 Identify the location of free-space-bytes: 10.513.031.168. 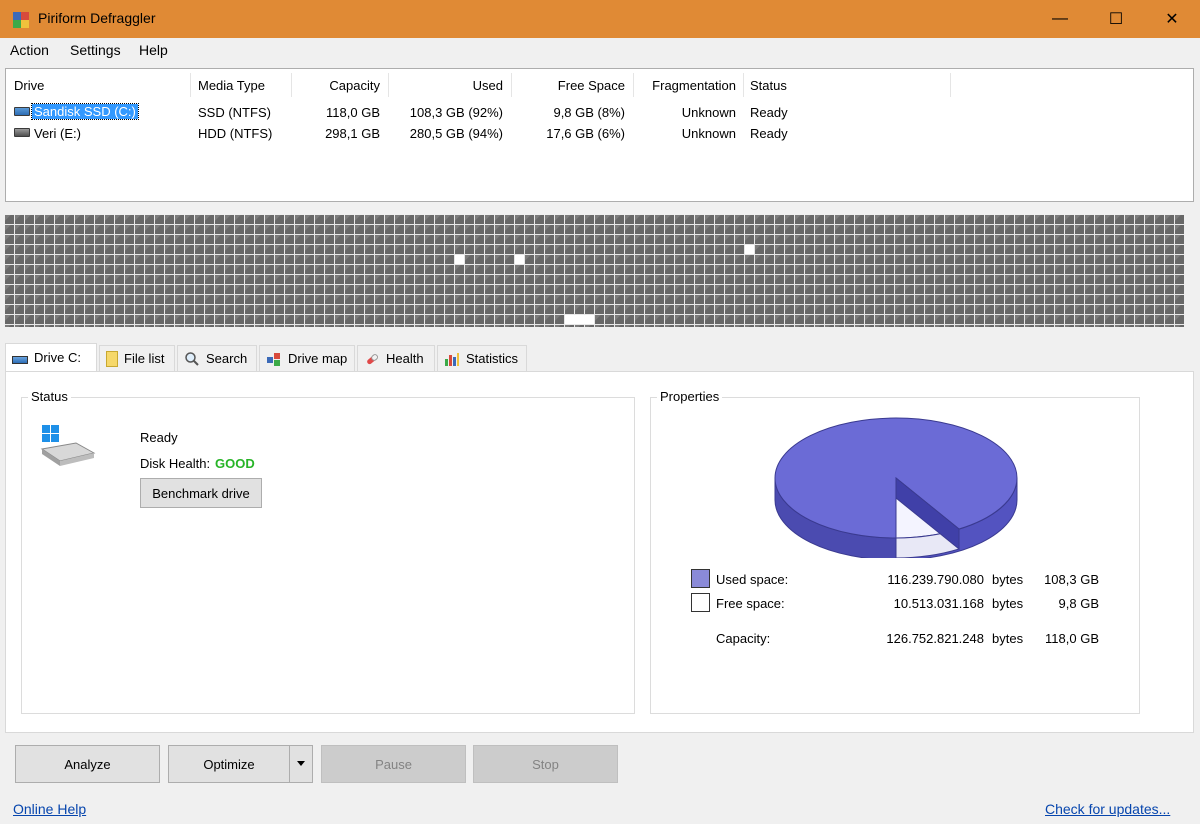
(938, 603).